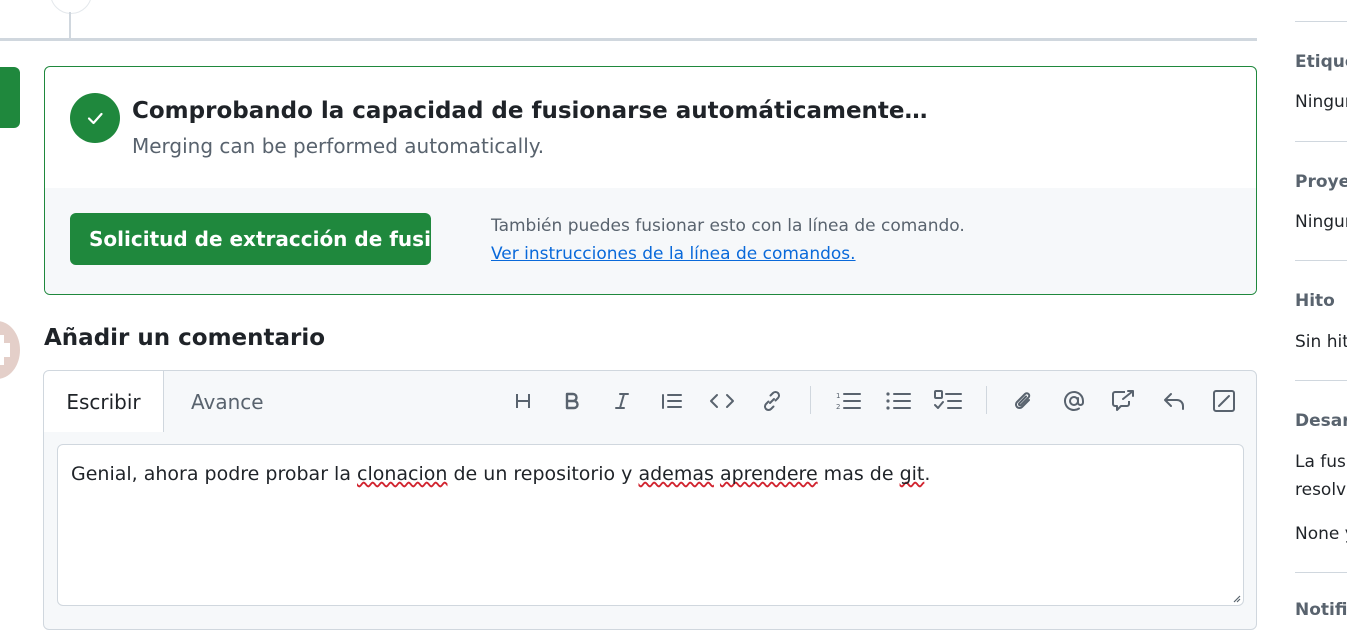 This screenshot has width=1347, height=630. What do you see at coordinates (70, 25) in the screenshot?
I see `timeline-connector` at bounding box center [70, 25].